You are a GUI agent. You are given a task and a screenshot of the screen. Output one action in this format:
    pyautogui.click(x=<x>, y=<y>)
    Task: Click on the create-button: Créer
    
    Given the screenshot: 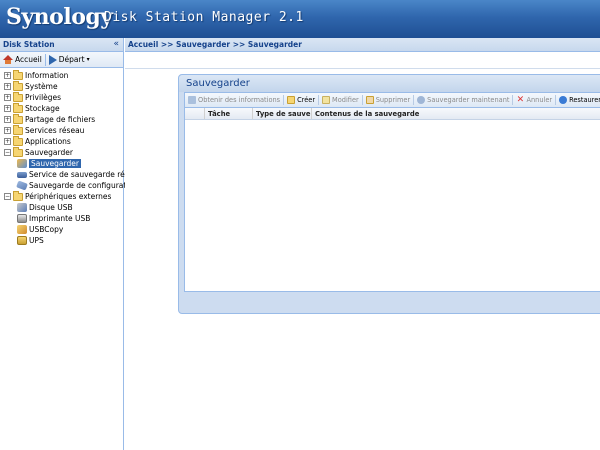 What is the action you would take?
    pyautogui.click(x=301, y=100)
    